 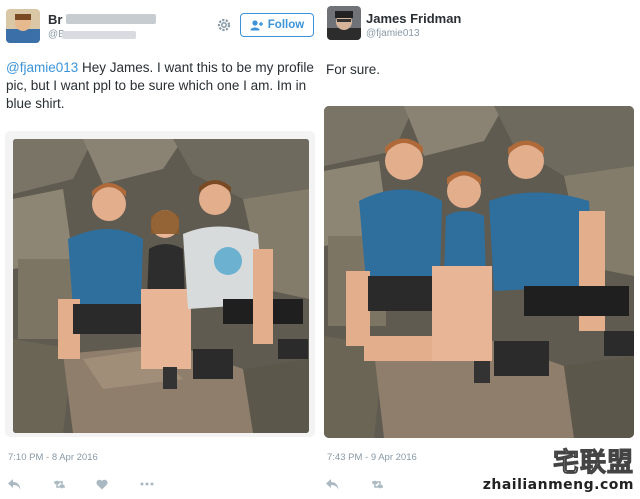 What do you see at coordinates (42, 67) in the screenshot?
I see `mention-link: @fjamie013` at bounding box center [42, 67].